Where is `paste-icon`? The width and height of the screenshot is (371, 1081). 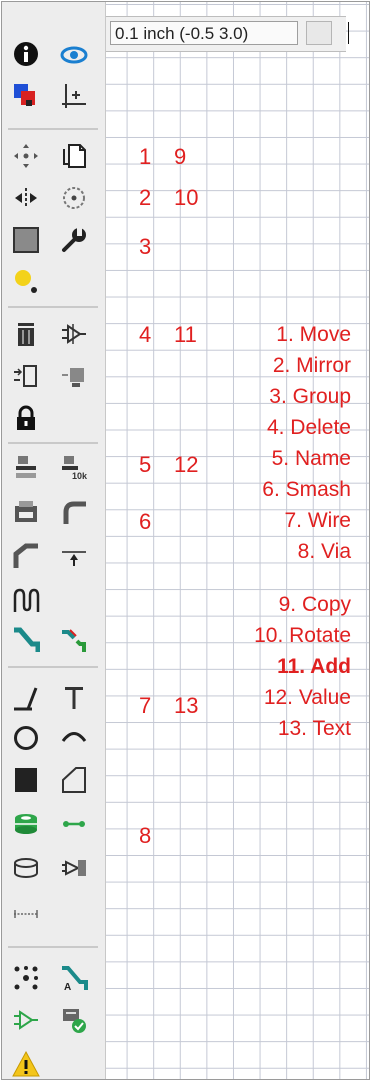 paste-icon is located at coordinates (26, 282).